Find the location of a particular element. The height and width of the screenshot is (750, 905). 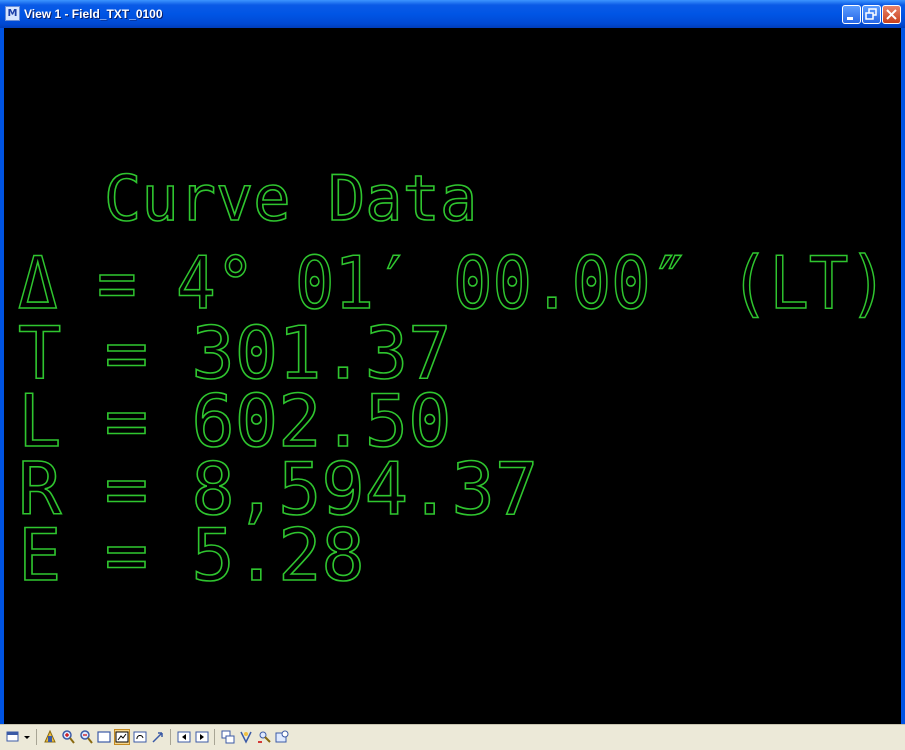

rotate-view-button is located at coordinates (140, 737).